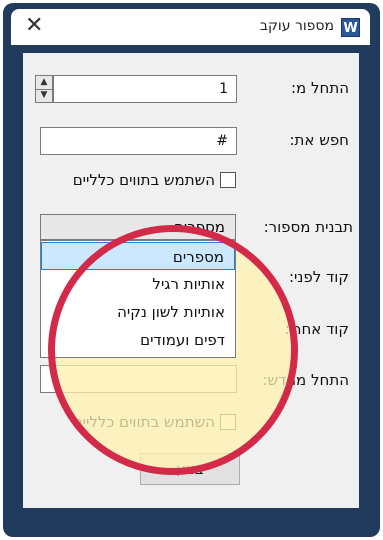 The image size is (383, 540). I want to click on find-label: חפש את:, so click(319, 140).